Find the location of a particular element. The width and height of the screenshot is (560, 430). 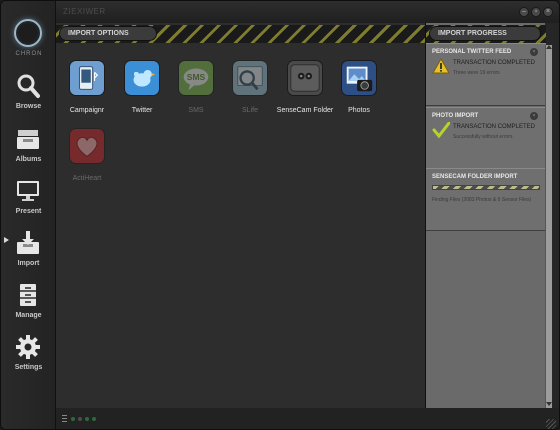

maximize-button: ▫ is located at coordinates (536, 12).